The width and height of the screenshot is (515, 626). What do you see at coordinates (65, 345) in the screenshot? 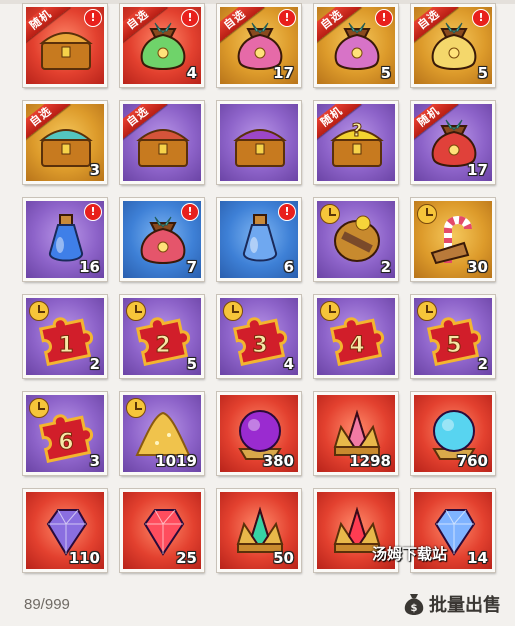
I see `svg-text: 1` at bounding box center [65, 345].